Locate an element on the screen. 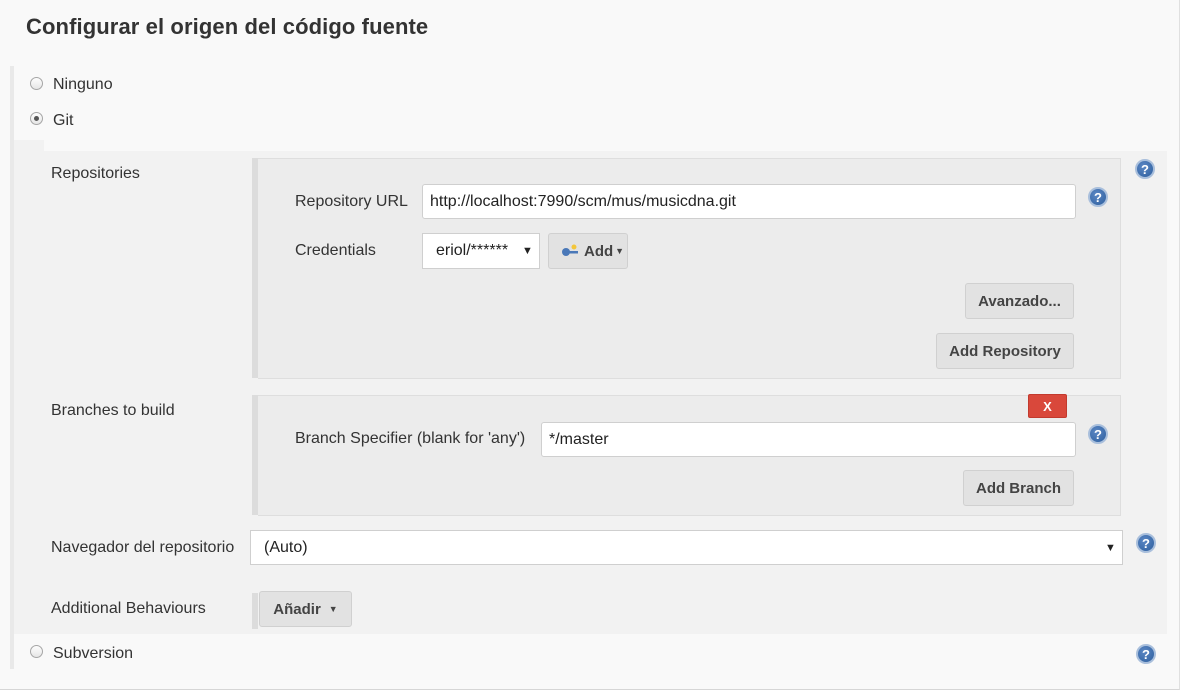  key-icon is located at coordinates (570, 250).